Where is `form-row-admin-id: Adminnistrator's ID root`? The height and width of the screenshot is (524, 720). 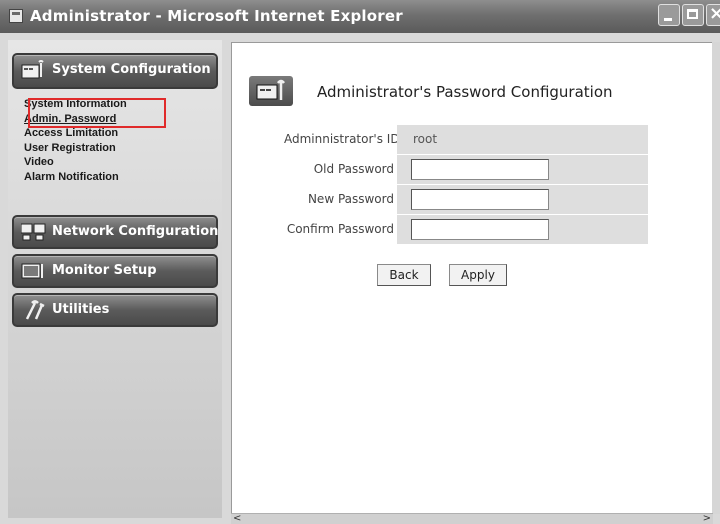 form-row-admin-id: Adminnistrator's ID root is located at coordinates (466, 139).